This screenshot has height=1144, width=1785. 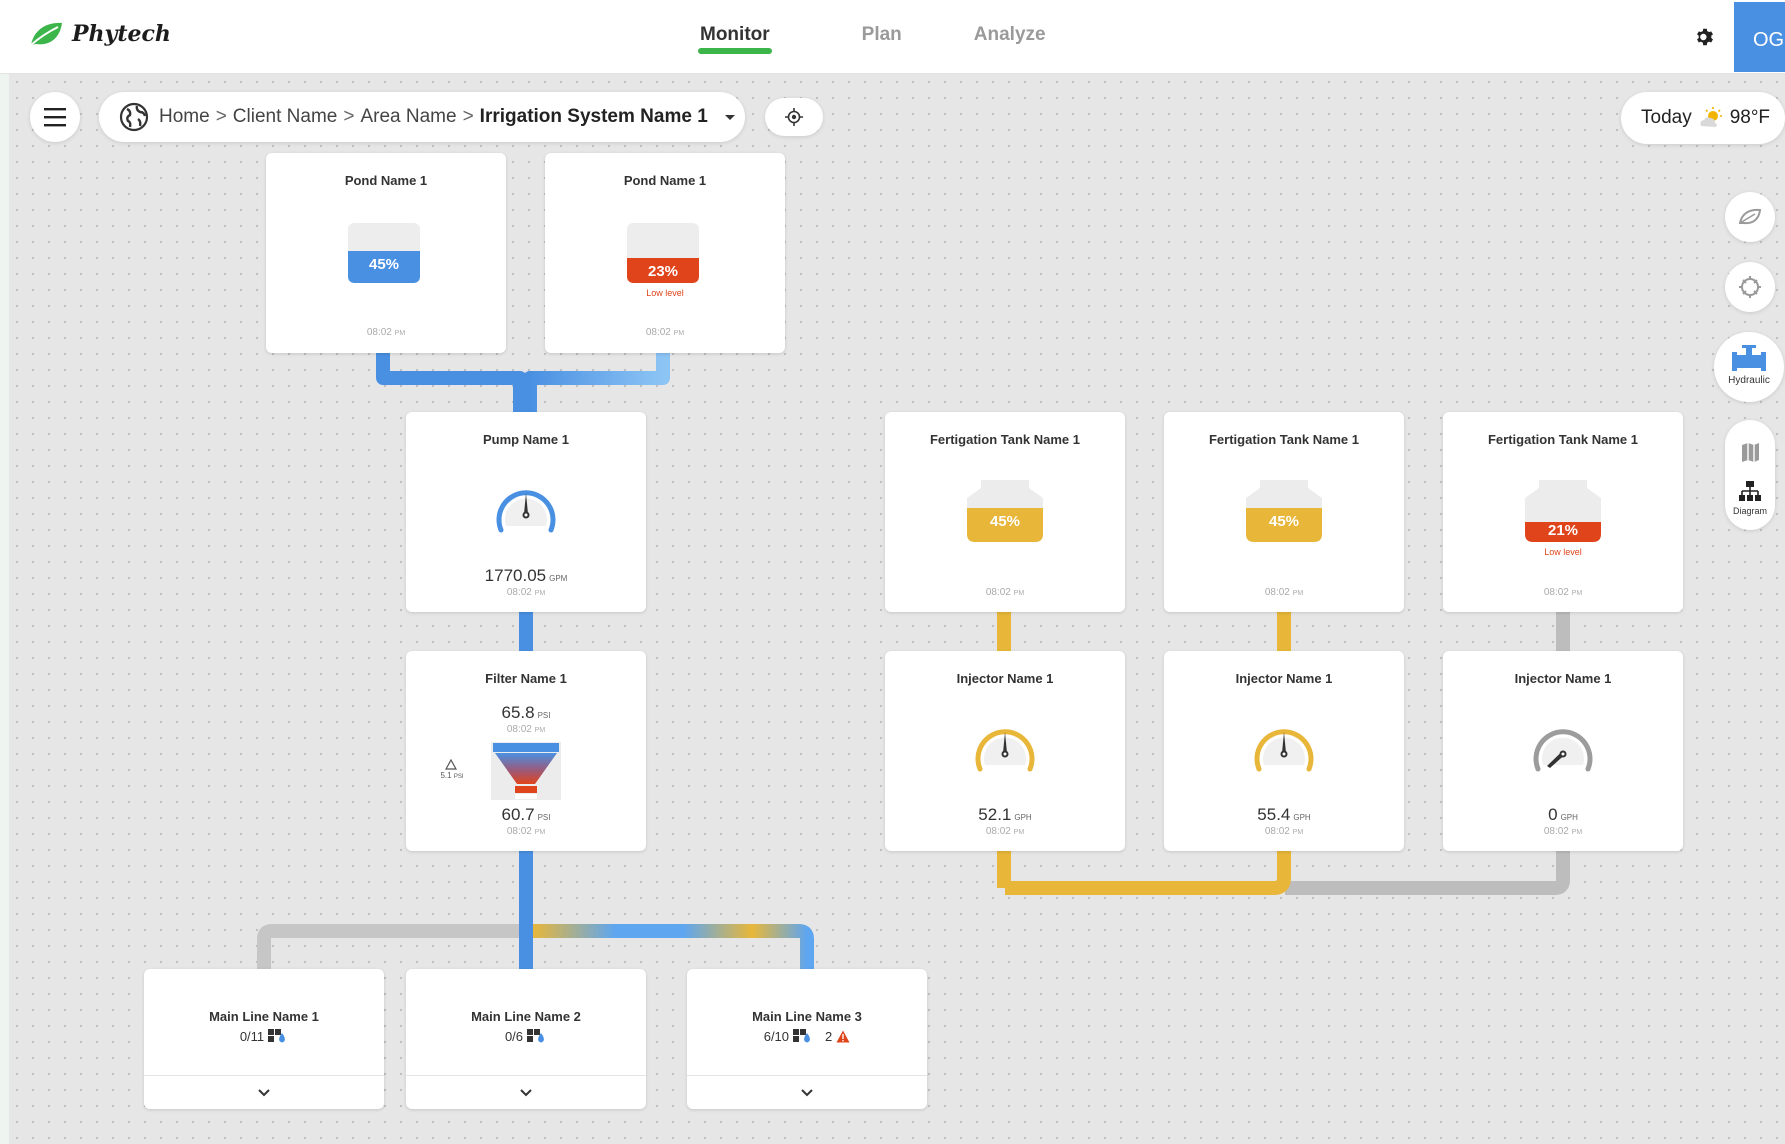 I want to click on gear-icon, so click(x=1705, y=37).